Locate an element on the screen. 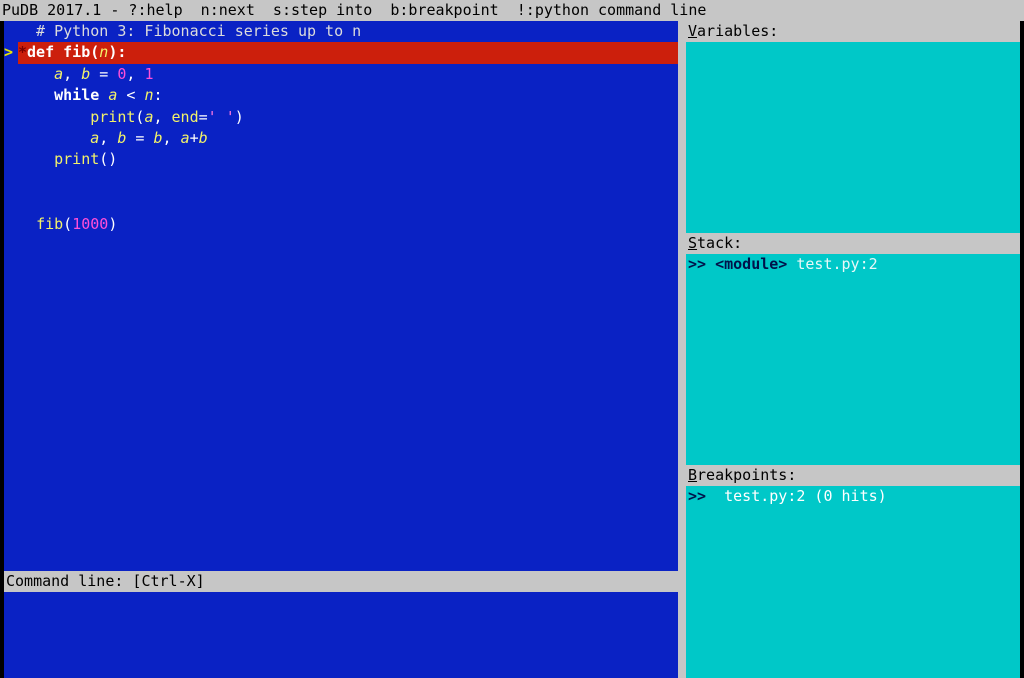 The width and height of the screenshot is (1024, 678). code-token-num: 1 is located at coordinates (149, 73).